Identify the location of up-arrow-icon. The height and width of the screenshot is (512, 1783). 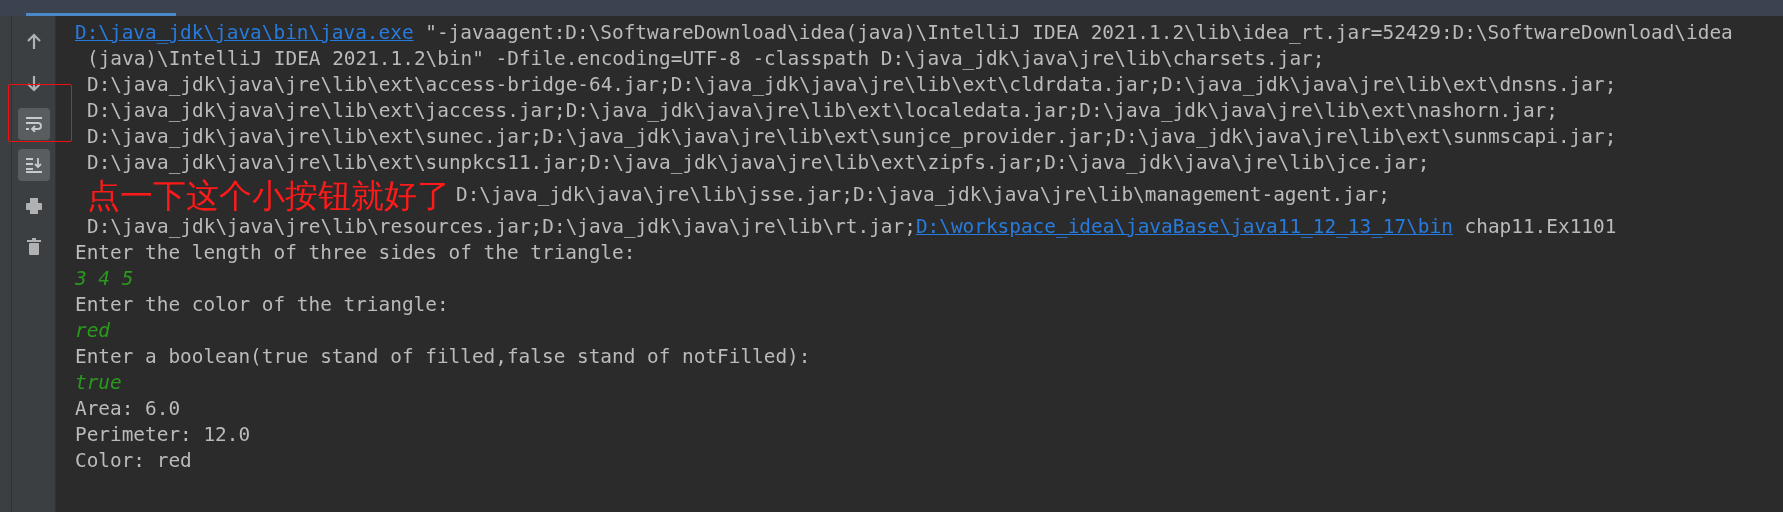
(33, 42).